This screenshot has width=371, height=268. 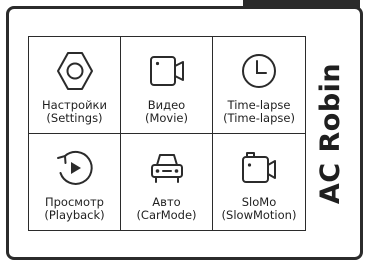 What do you see at coordinates (74, 214) in the screenshot?
I see `menu-tile-sublabel: (Playback)` at bounding box center [74, 214].